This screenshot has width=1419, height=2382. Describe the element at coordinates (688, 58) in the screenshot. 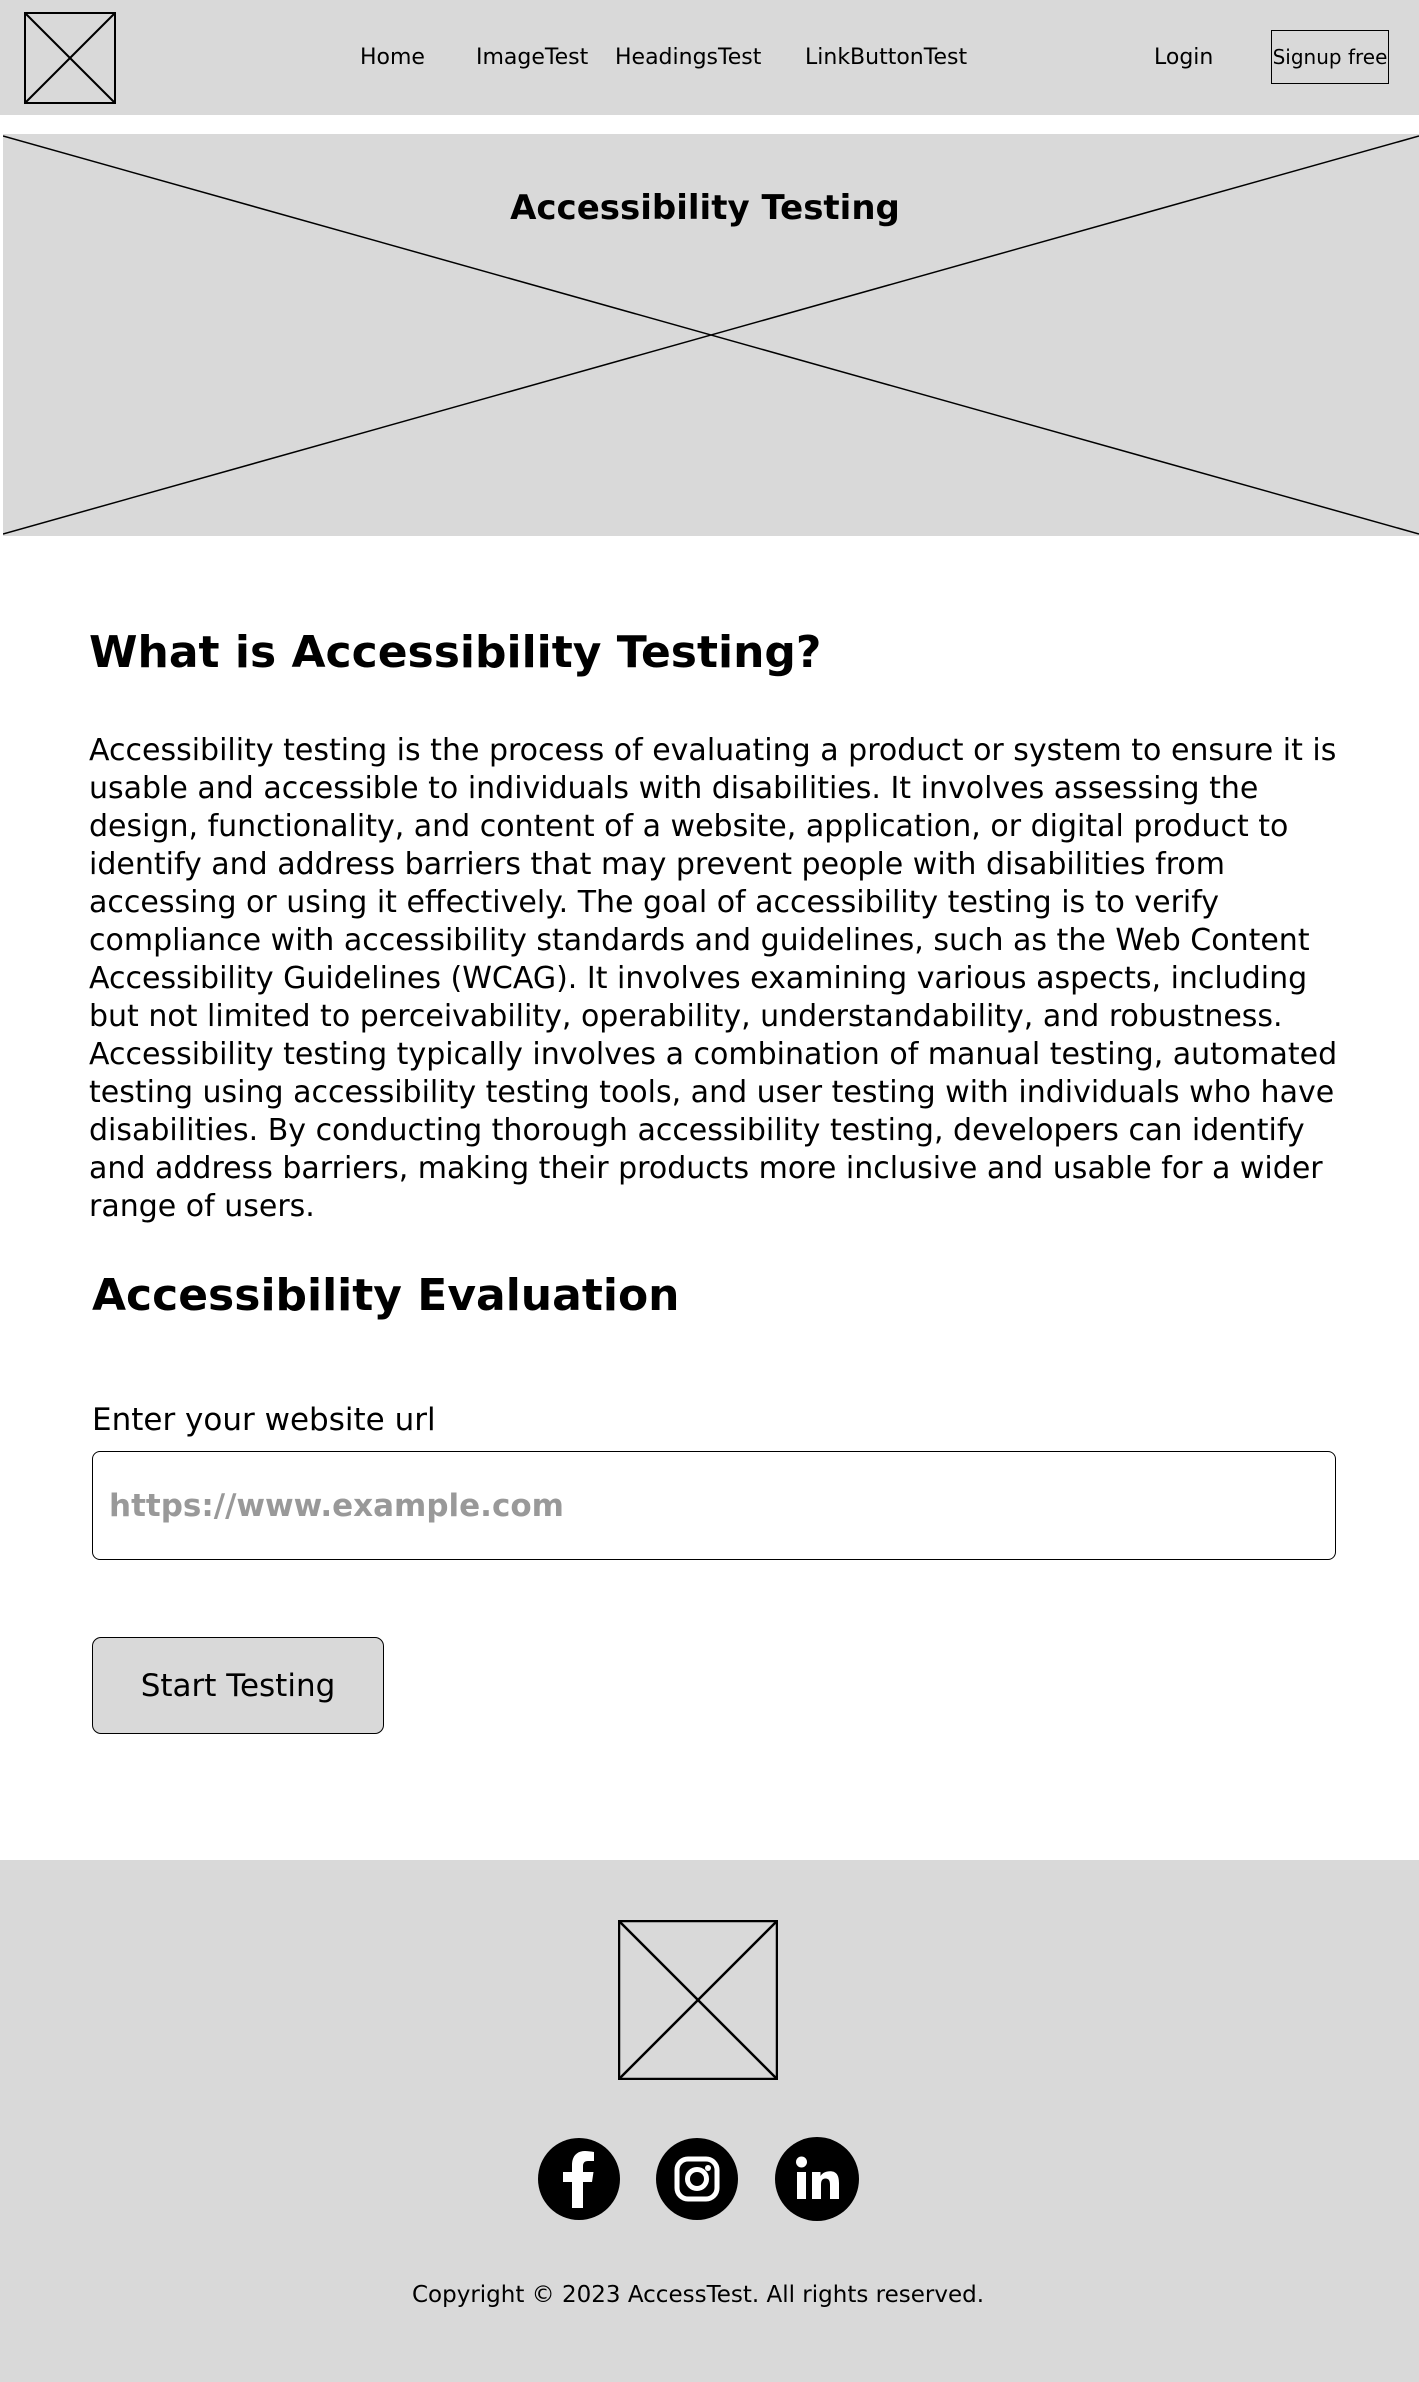

I see `nav-headingstest-link: HeadingsTest` at that location.